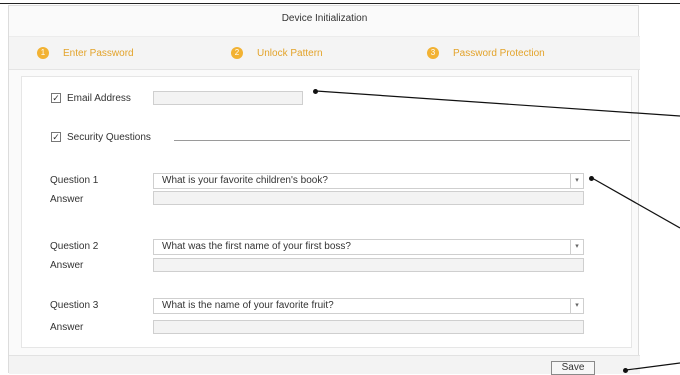  I want to click on email-callout-dot, so click(315, 91).